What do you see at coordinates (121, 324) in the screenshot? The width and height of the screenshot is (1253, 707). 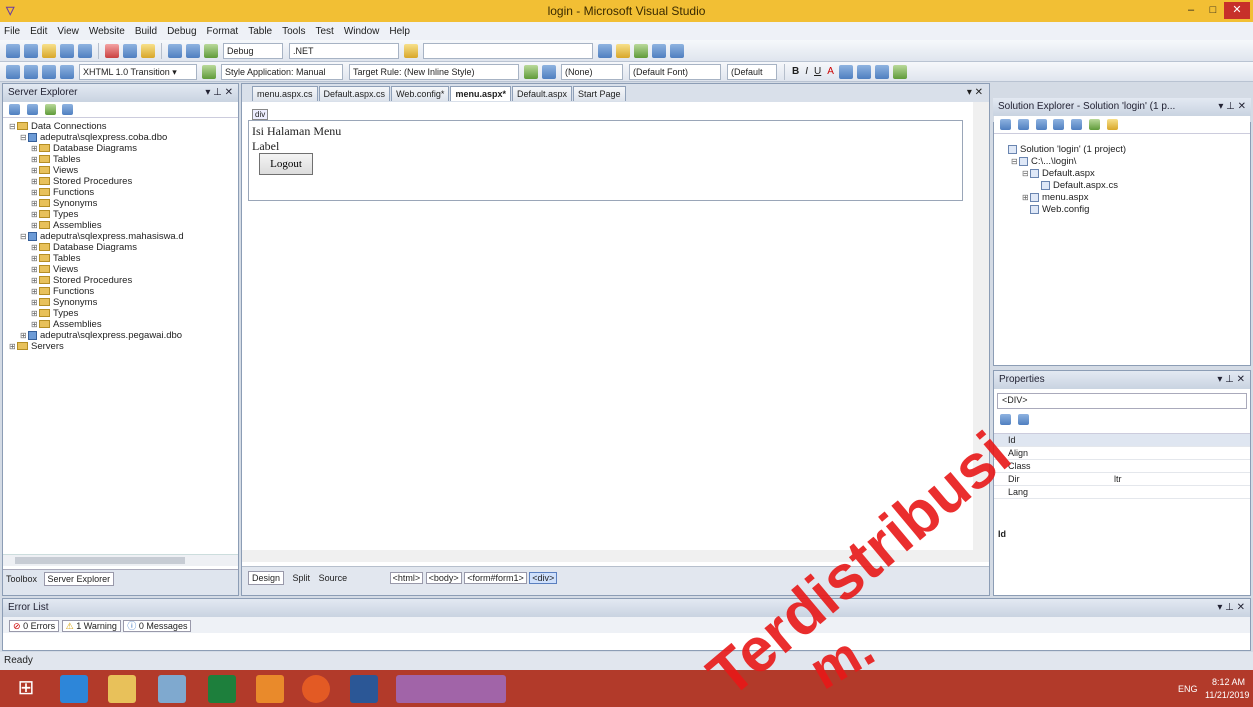 I see `server-tree-item: ⊞ Assemblies` at bounding box center [121, 324].